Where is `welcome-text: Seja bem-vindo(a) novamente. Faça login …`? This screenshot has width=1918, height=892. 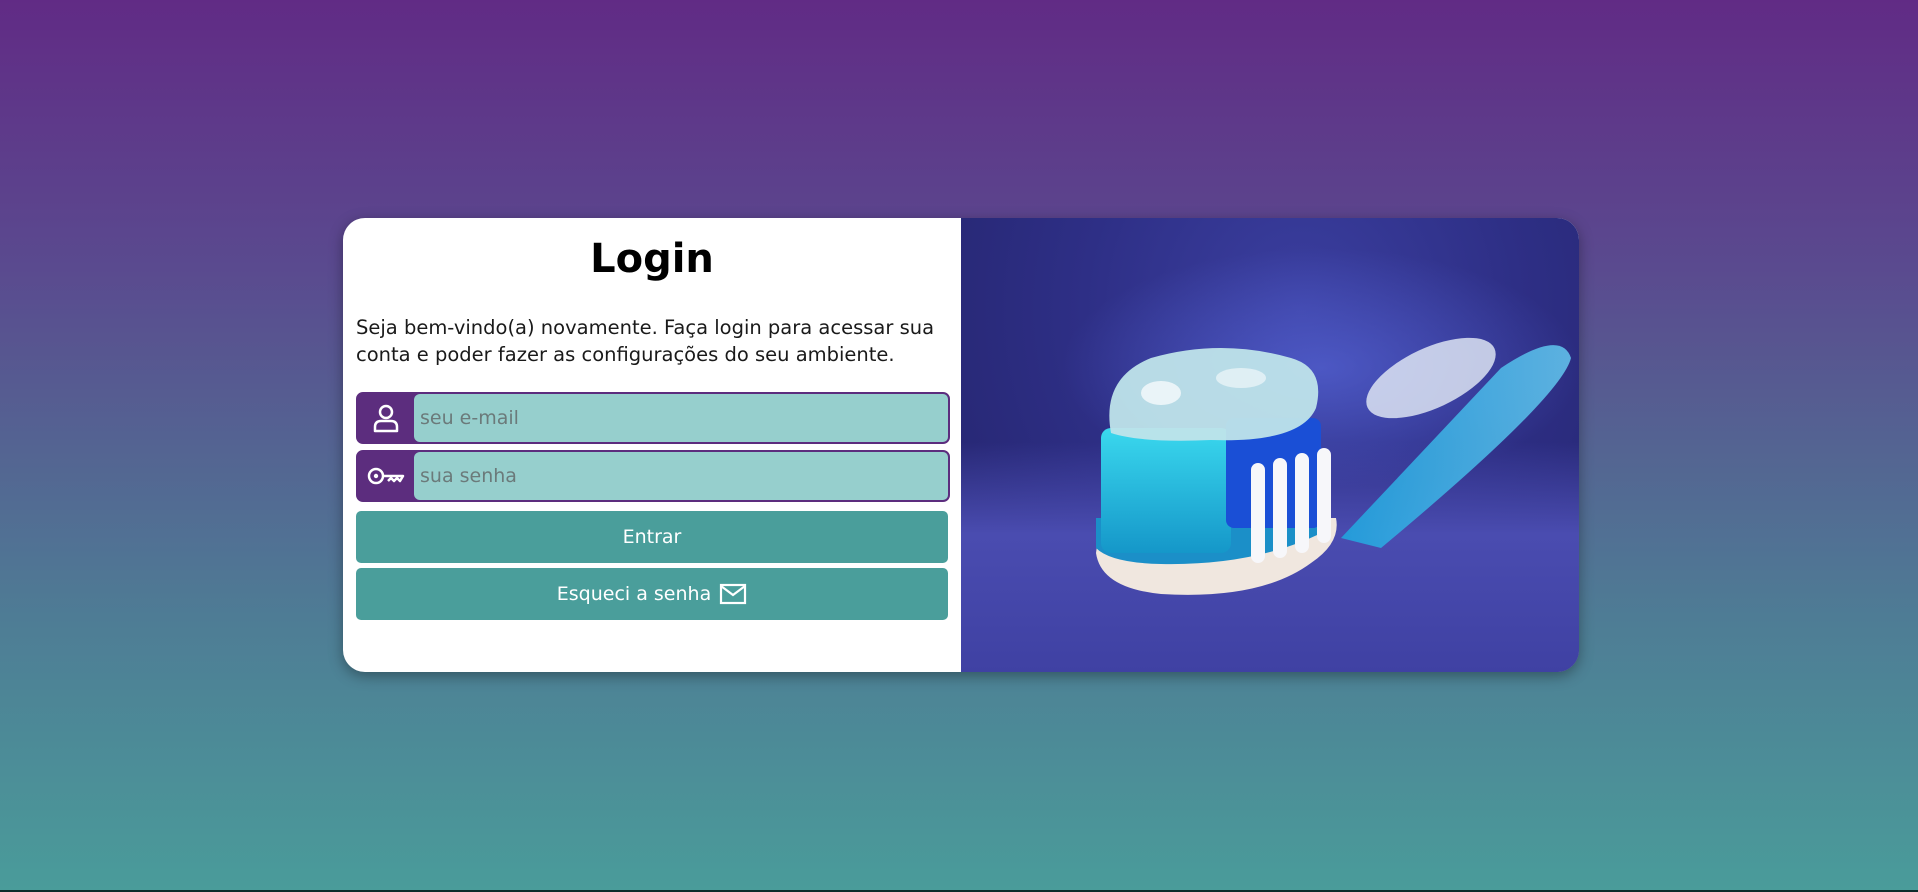
welcome-text: Seja bem-vindo(a) novamente. Faça login … is located at coordinates (645, 341).